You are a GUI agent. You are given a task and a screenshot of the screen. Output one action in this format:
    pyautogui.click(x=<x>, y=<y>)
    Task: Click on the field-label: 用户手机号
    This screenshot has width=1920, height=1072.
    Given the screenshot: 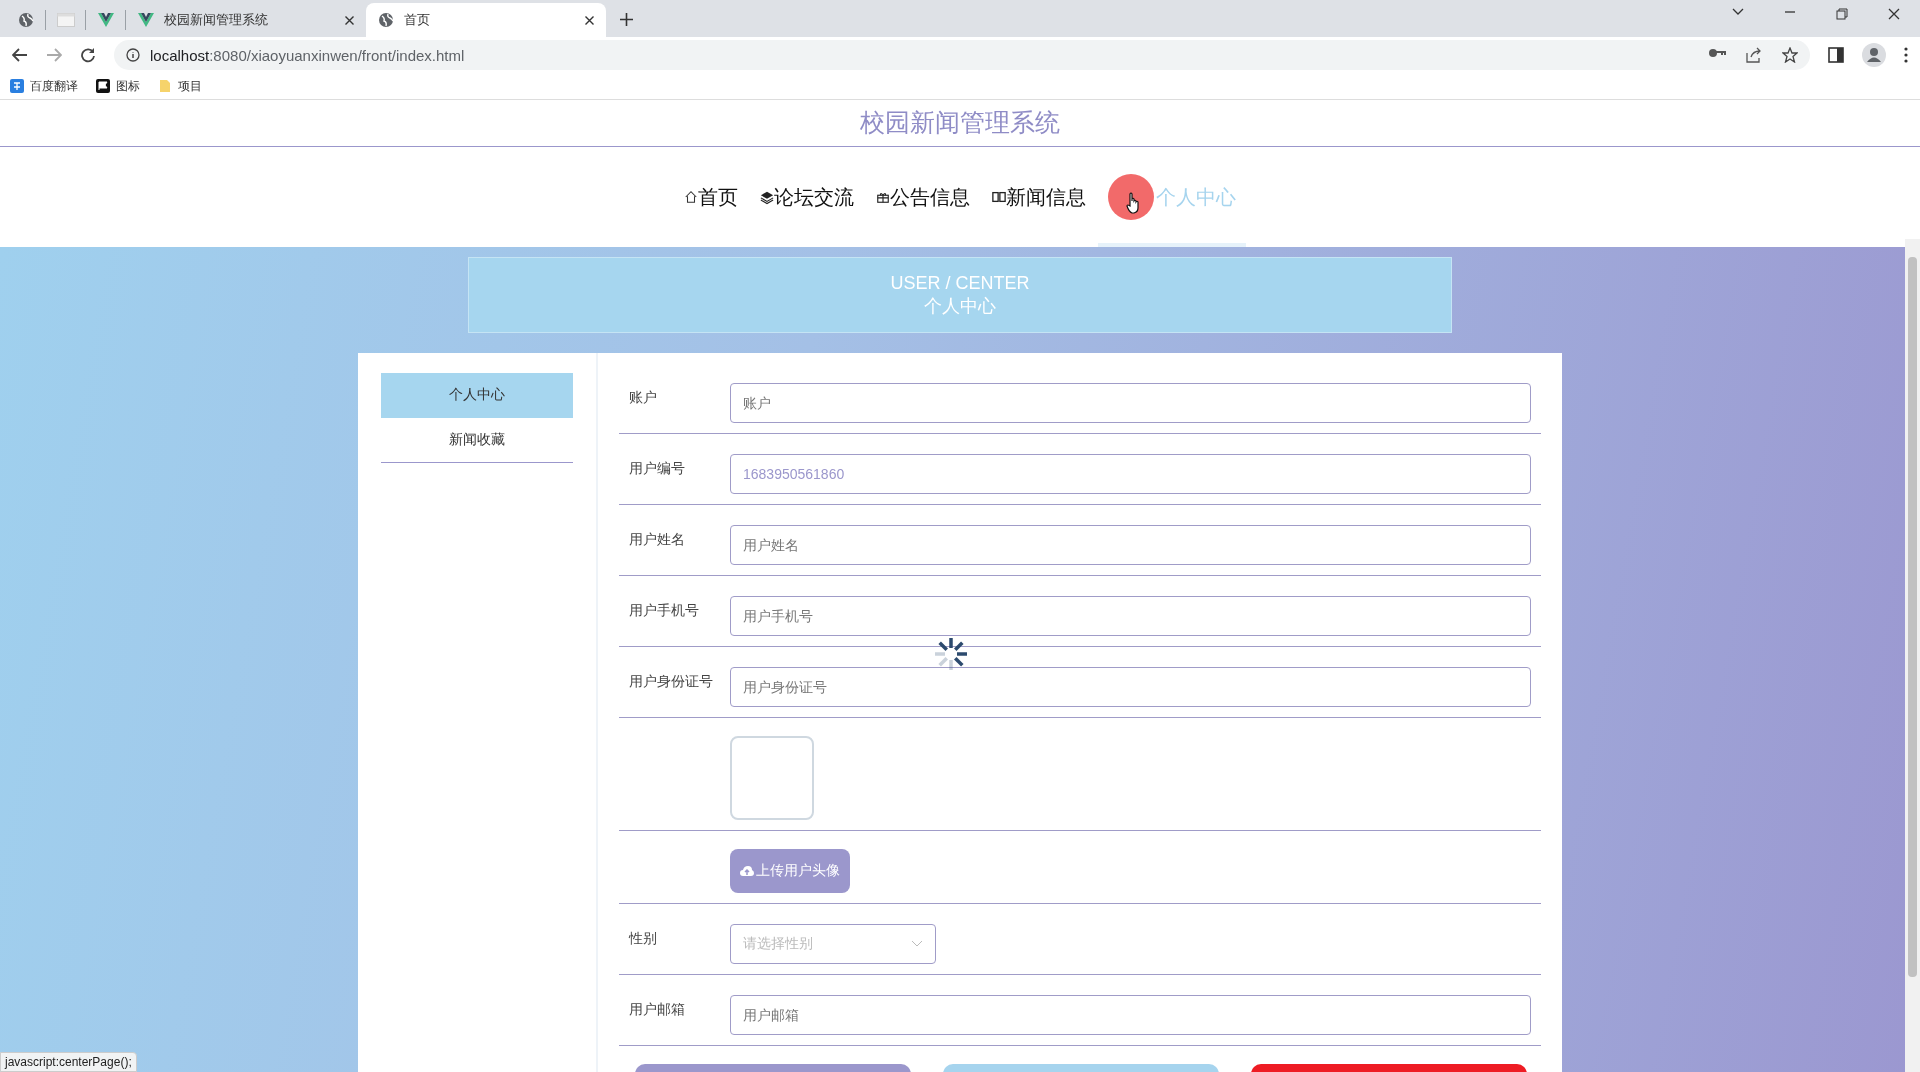 What is the action you would take?
    pyautogui.click(x=664, y=610)
    